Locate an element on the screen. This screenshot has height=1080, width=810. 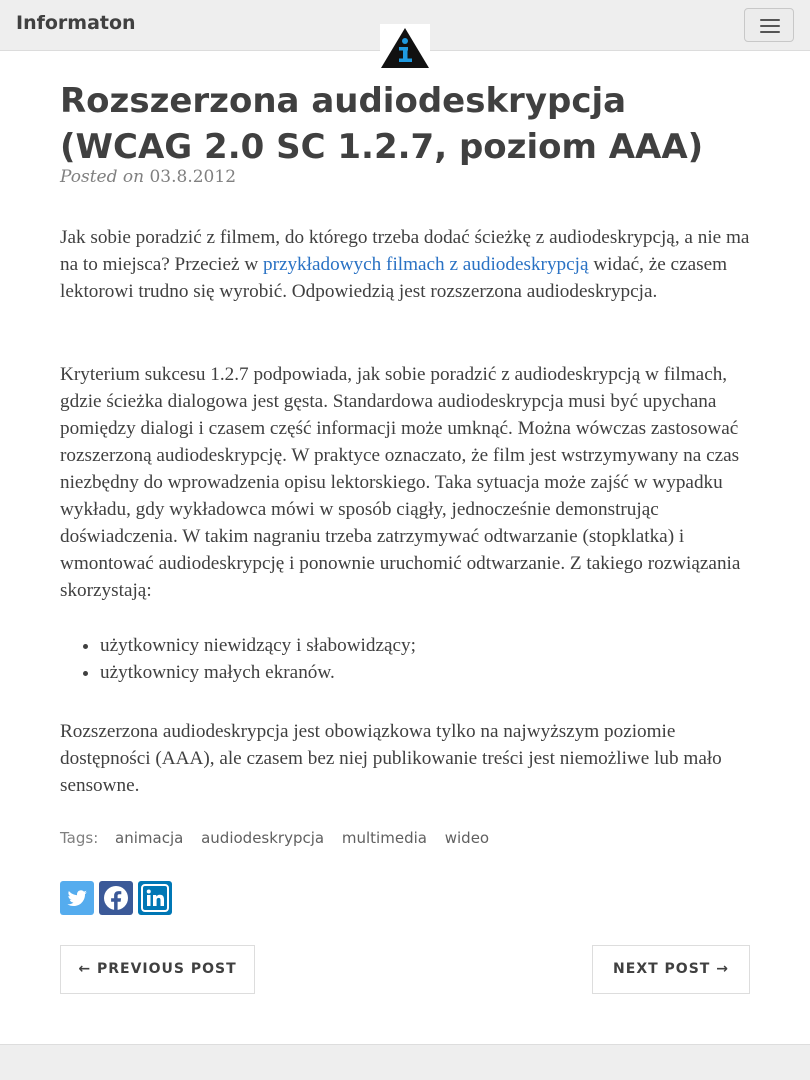
twitter-icon is located at coordinates (77, 898).